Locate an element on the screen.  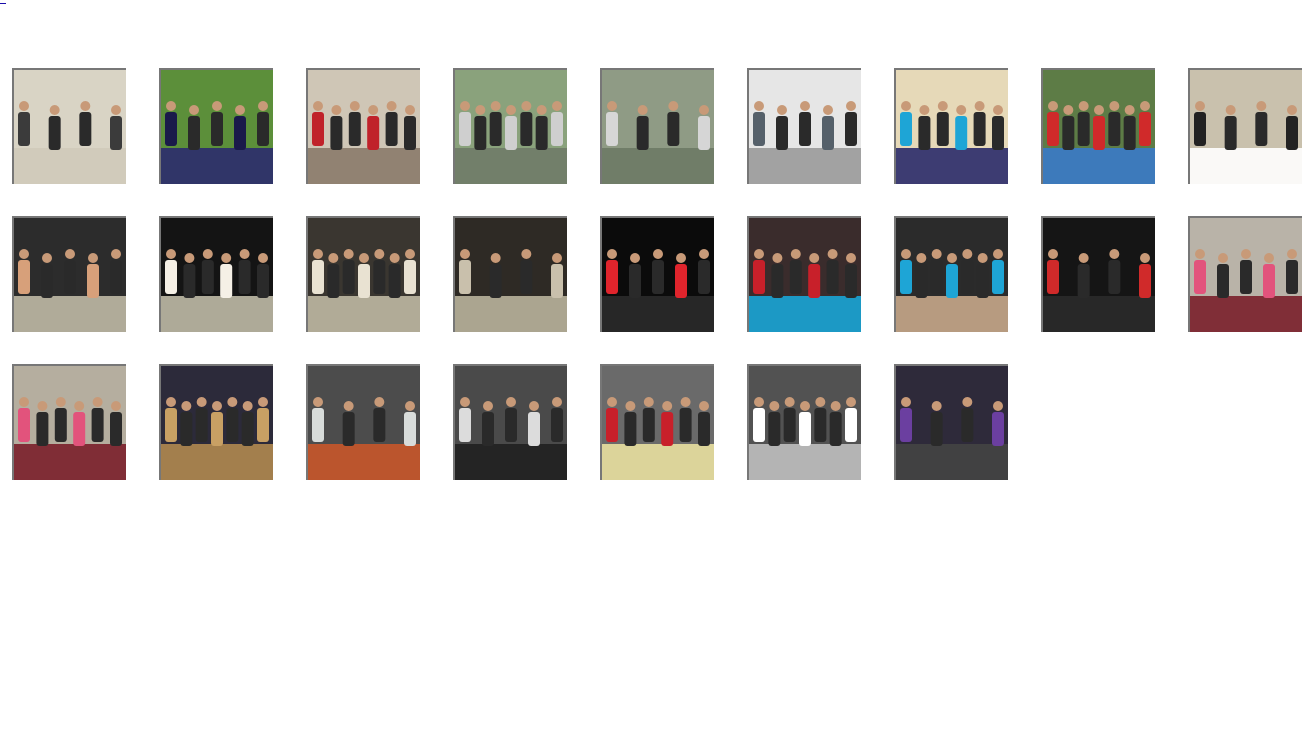
photo-gym-chess is located at coordinates (510, 422).